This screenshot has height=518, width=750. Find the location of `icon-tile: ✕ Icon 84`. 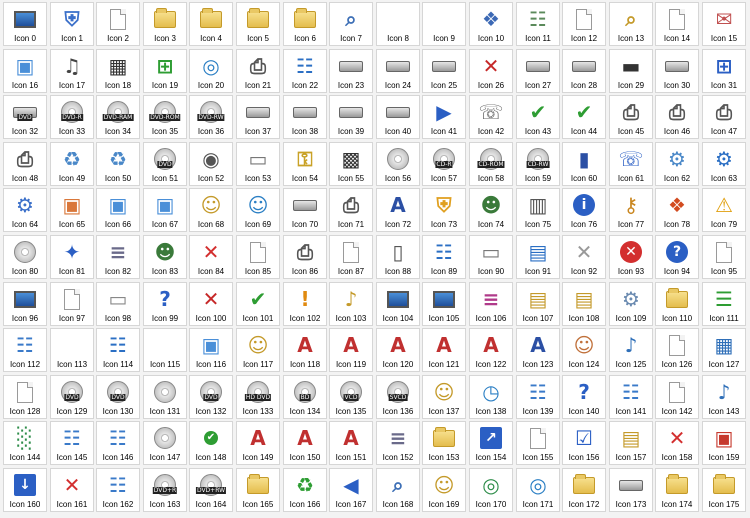

icon-tile: ✕ Icon 84 is located at coordinates (211, 257).